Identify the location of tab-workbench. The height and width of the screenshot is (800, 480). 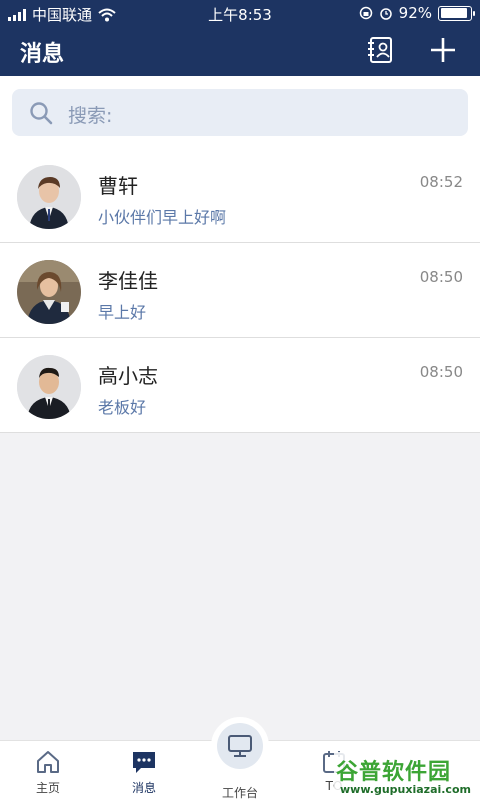
(240, 746).